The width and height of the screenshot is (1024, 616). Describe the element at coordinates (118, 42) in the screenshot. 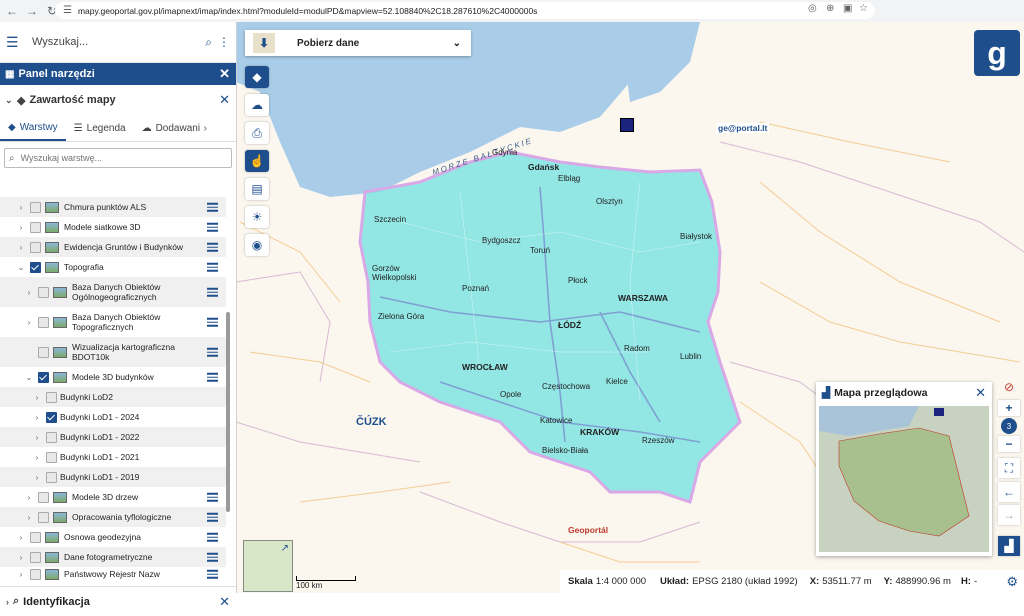

I see `search-input` at that location.